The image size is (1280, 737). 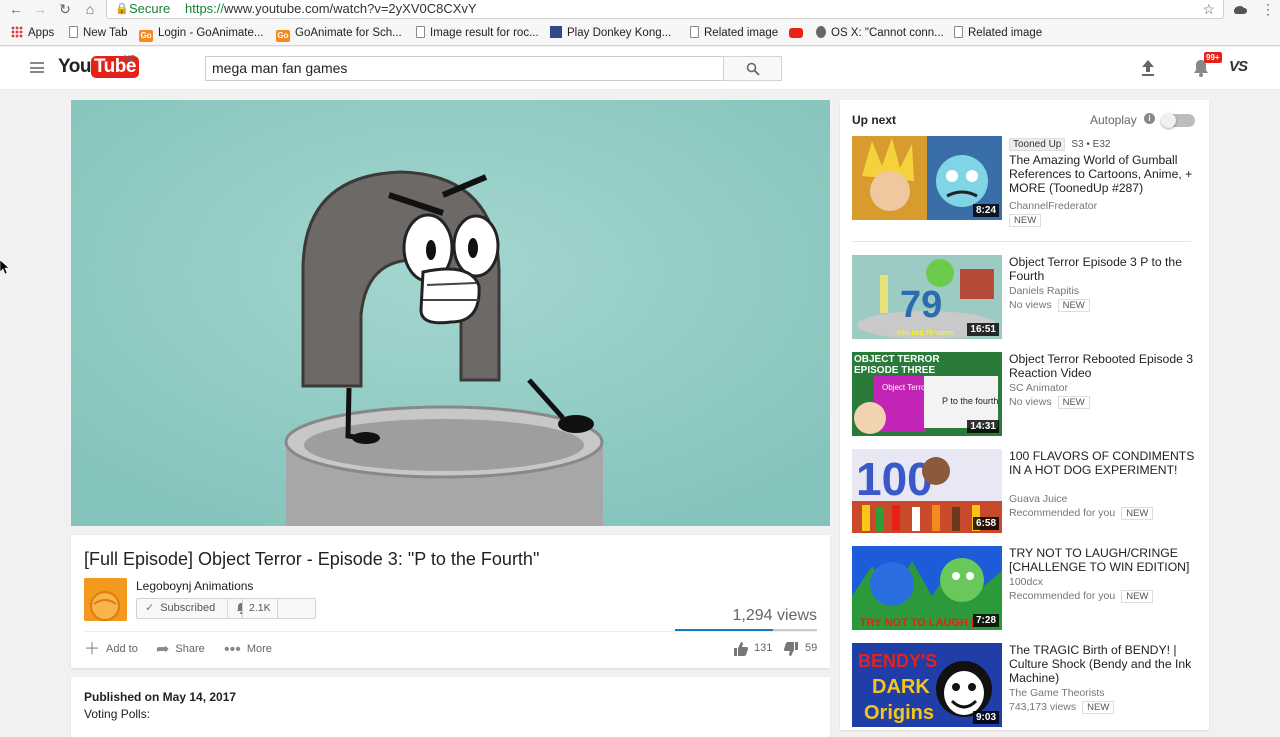 I want to click on youtube-icon, so click(x=796, y=33).